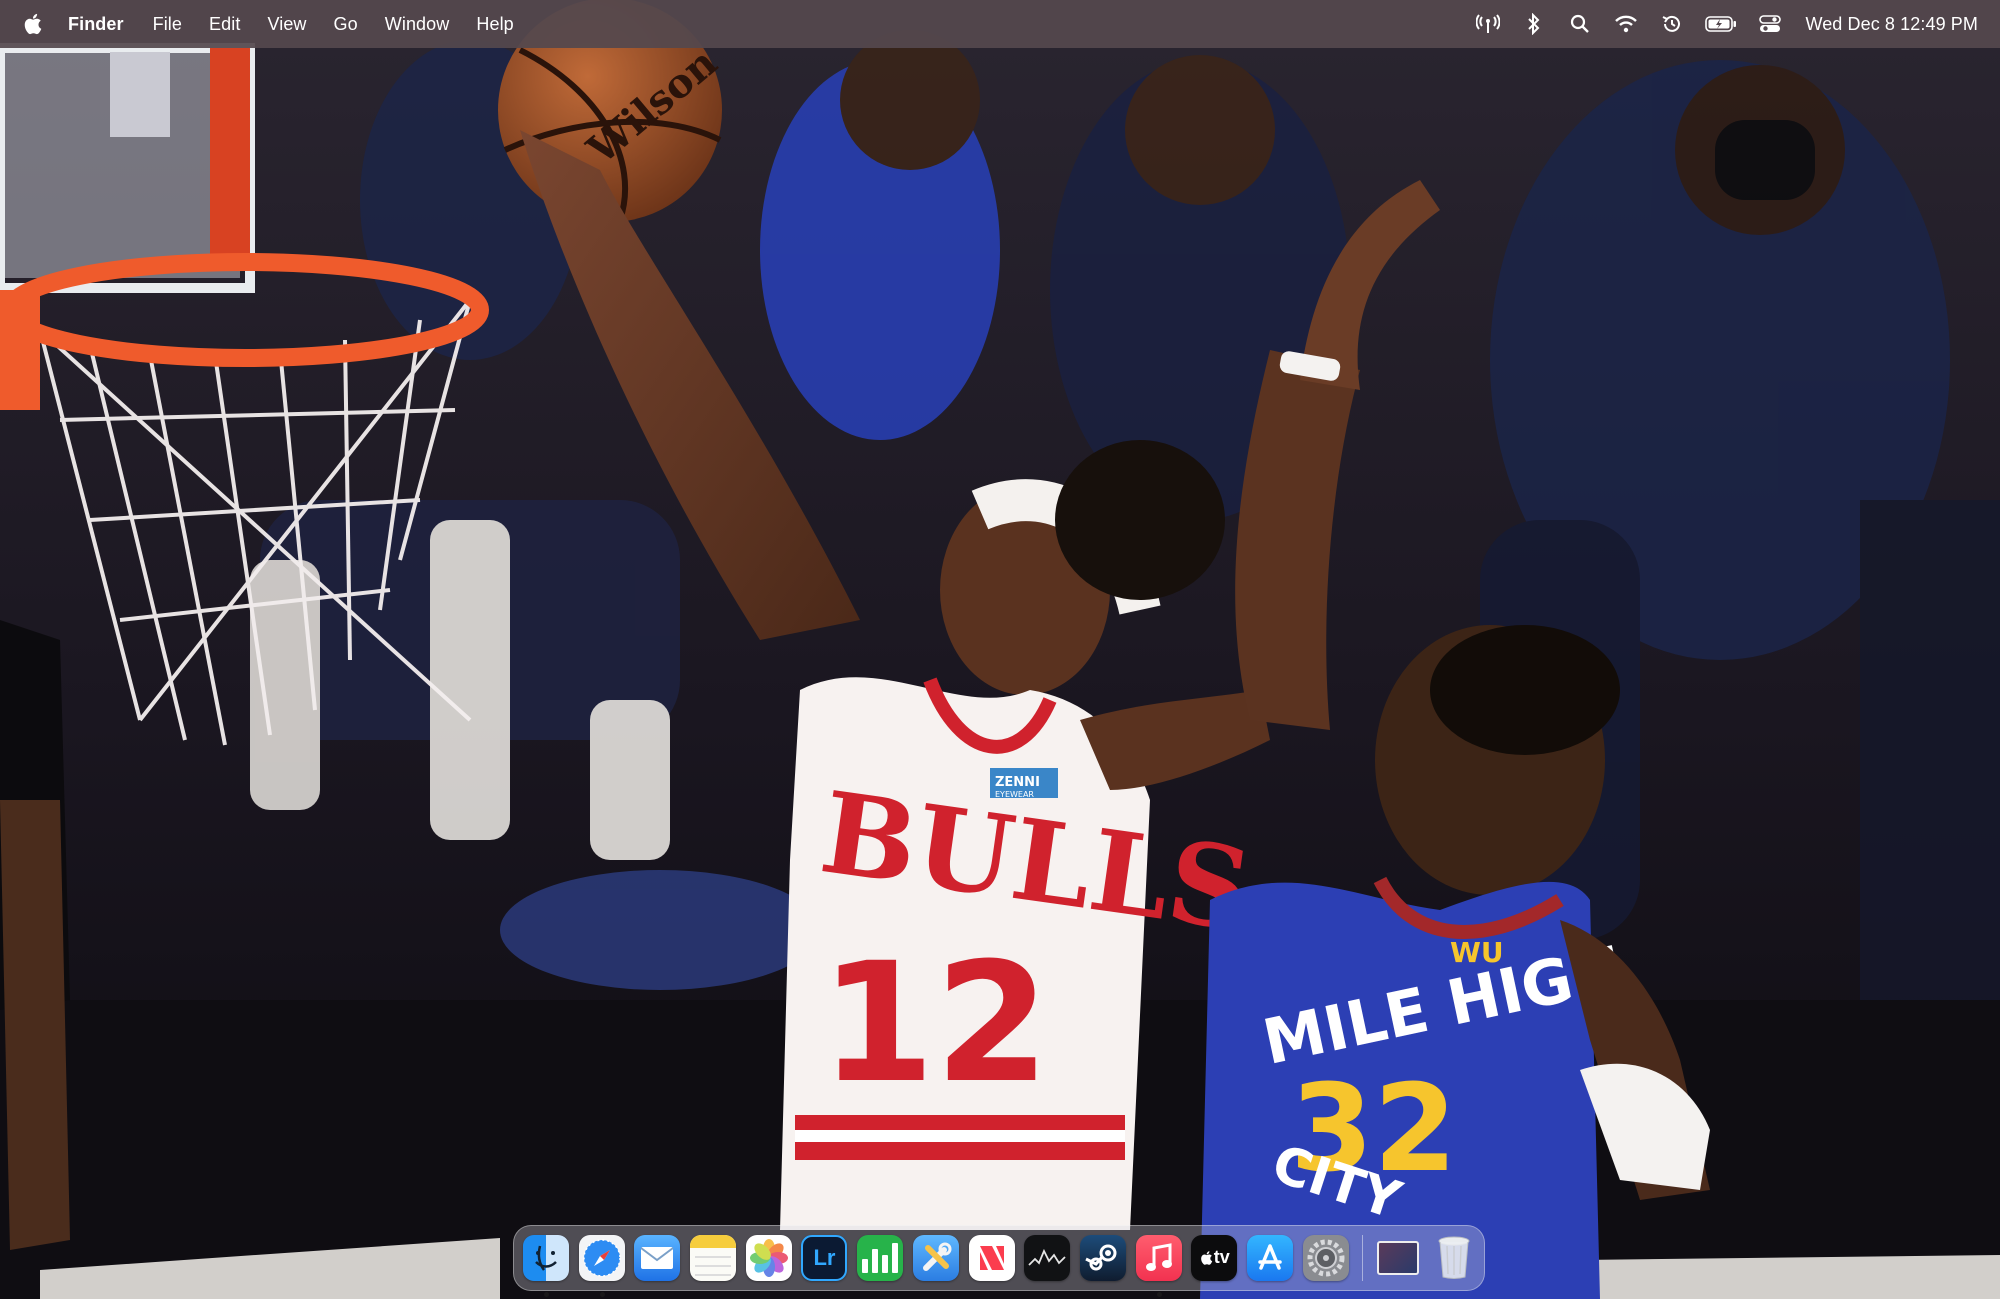 Image resolution: width=2000 pixels, height=1299 pixels. What do you see at coordinates (546, 1257) in the screenshot?
I see `finder-icon` at bounding box center [546, 1257].